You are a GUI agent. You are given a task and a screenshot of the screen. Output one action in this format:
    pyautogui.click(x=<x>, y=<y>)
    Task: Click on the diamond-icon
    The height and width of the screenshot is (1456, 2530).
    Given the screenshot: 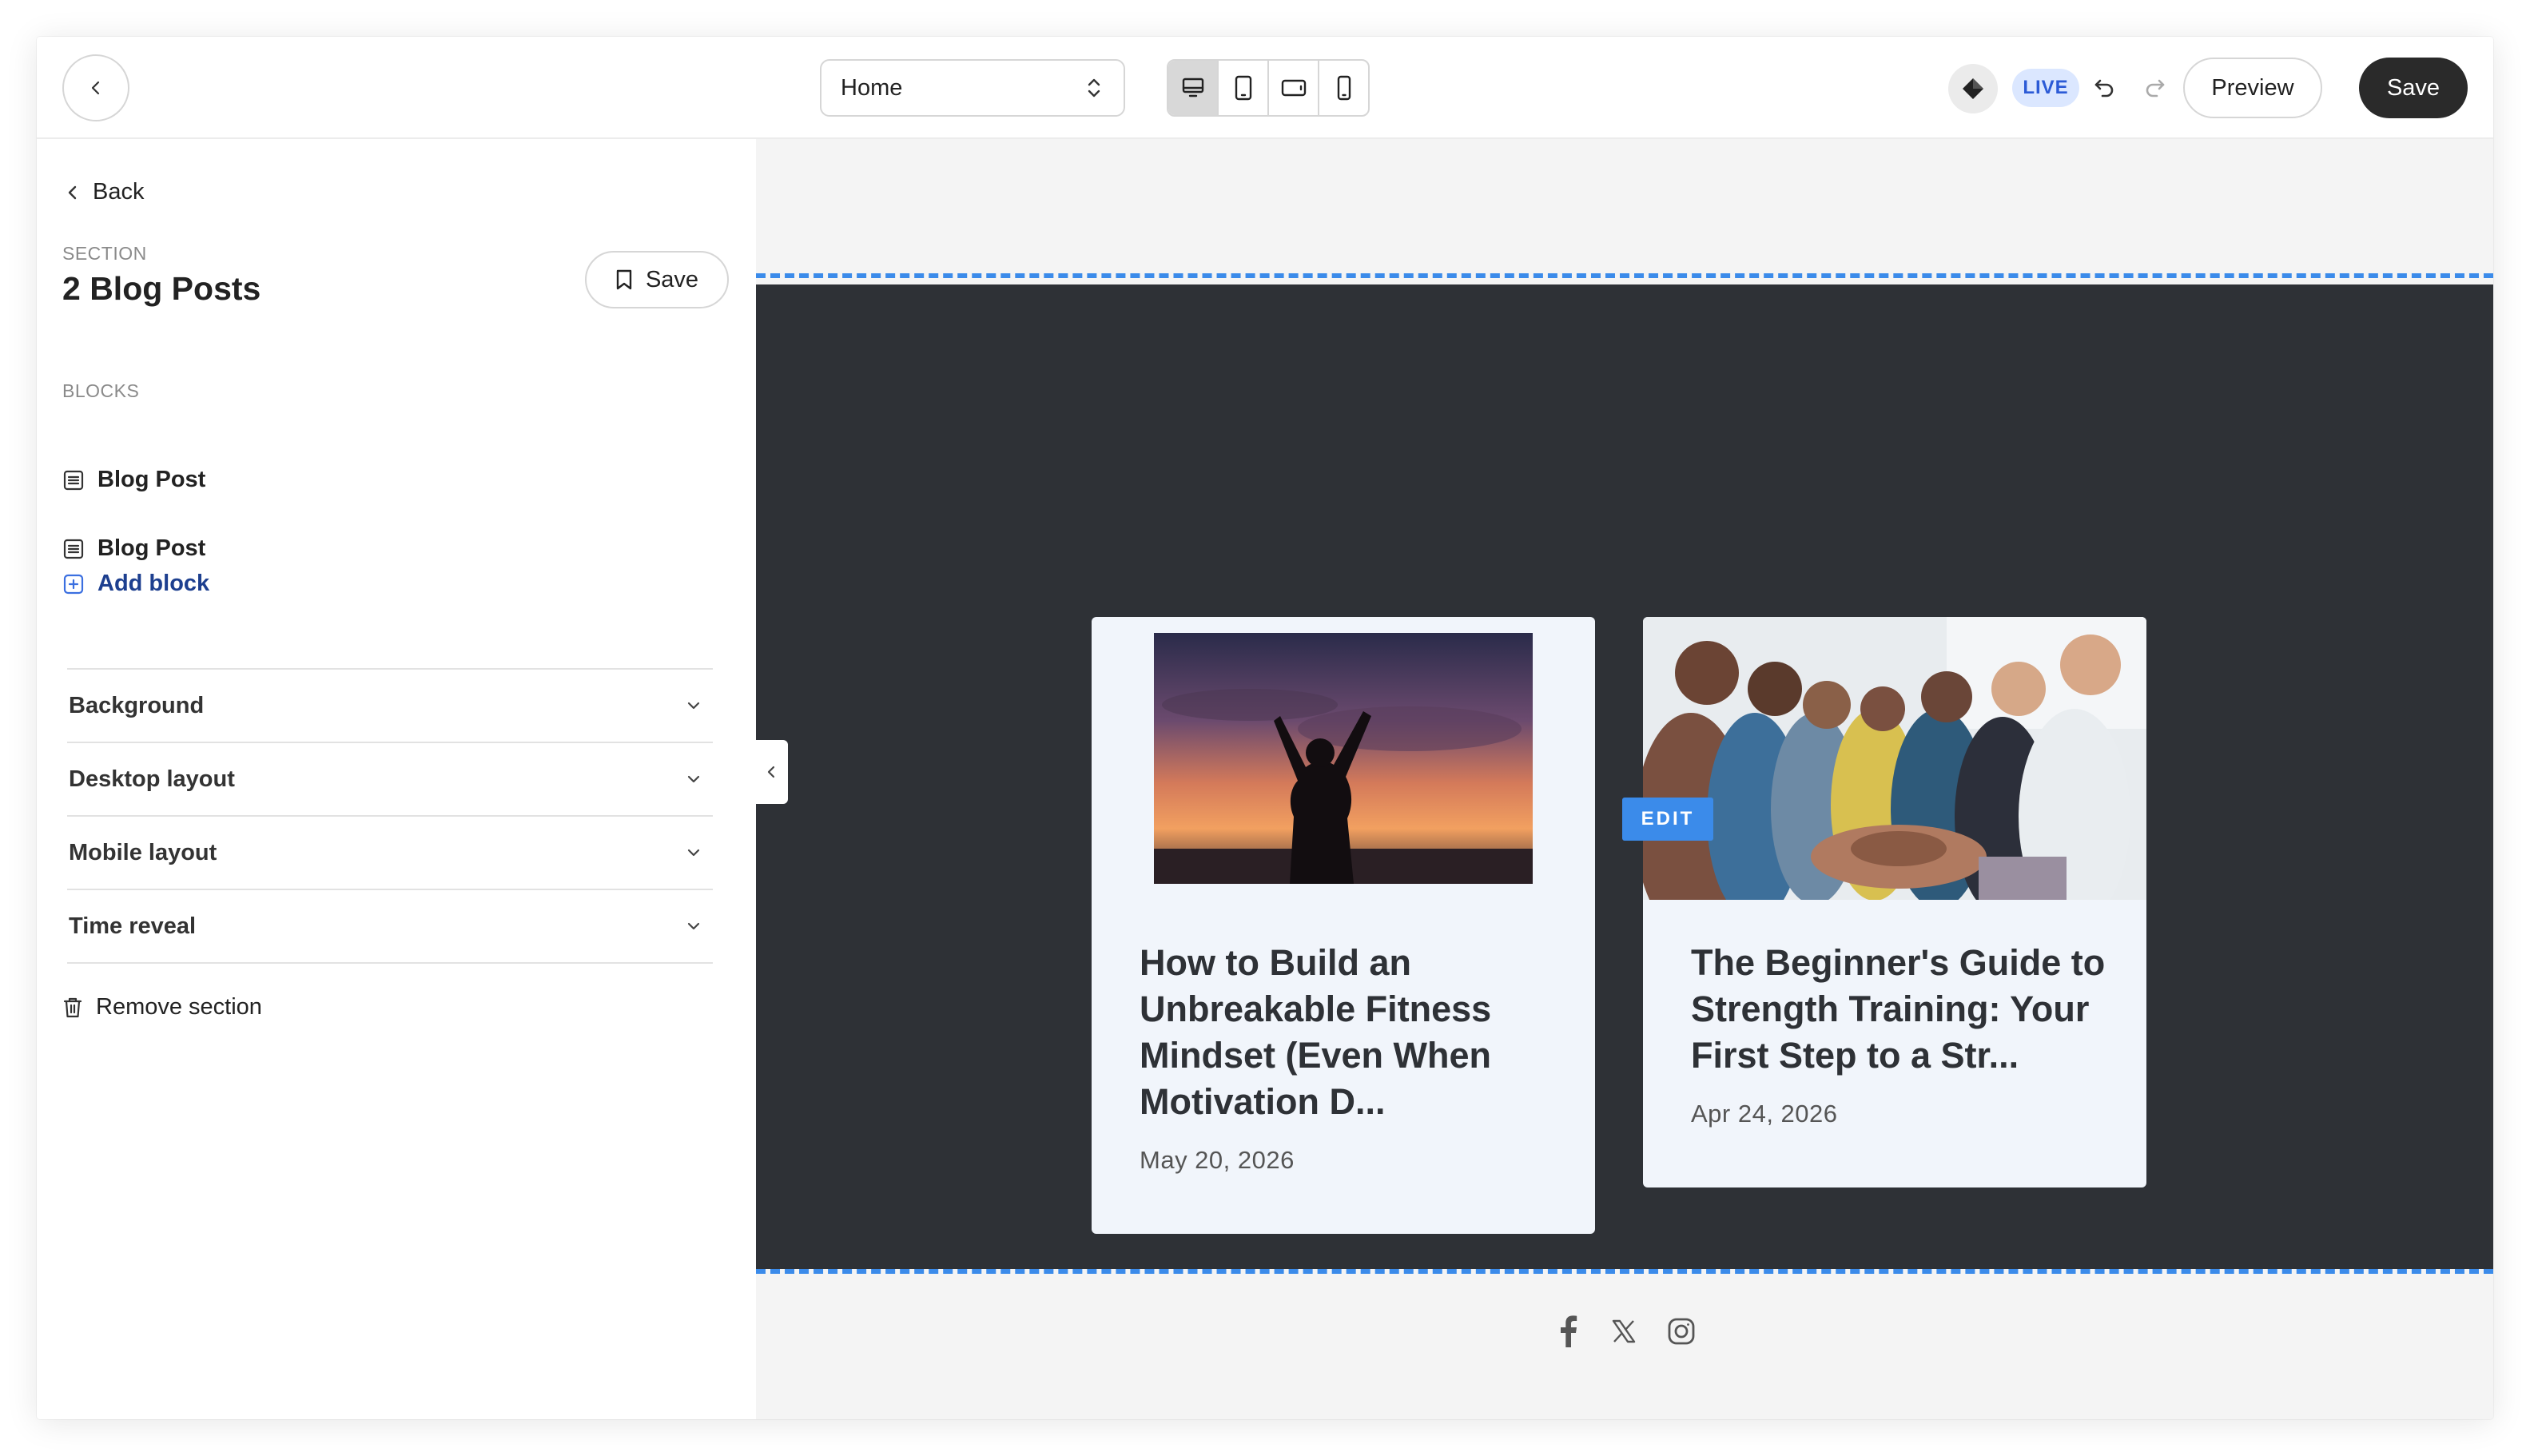 What is the action you would take?
    pyautogui.click(x=1973, y=88)
    